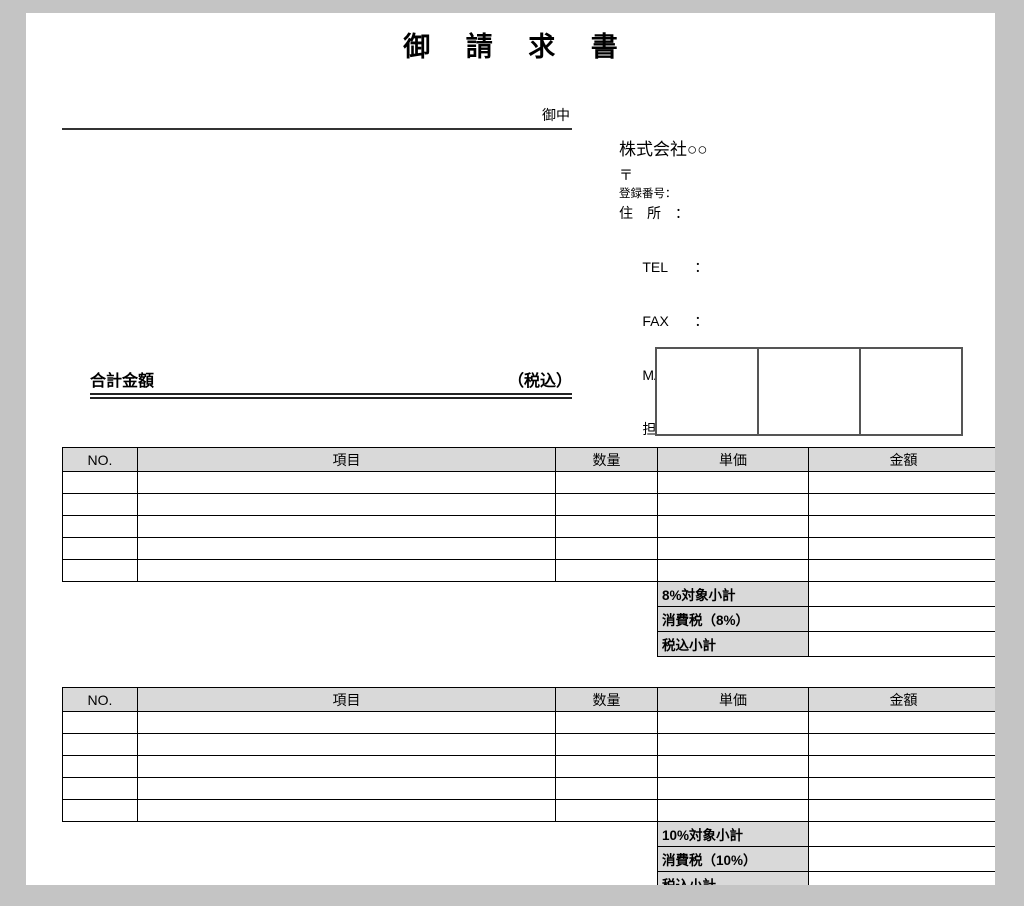 This screenshot has width=1024, height=906. What do you see at coordinates (517, 47) in the screenshot?
I see `page-title: 御 請 求 書` at bounding box center [517, 47].